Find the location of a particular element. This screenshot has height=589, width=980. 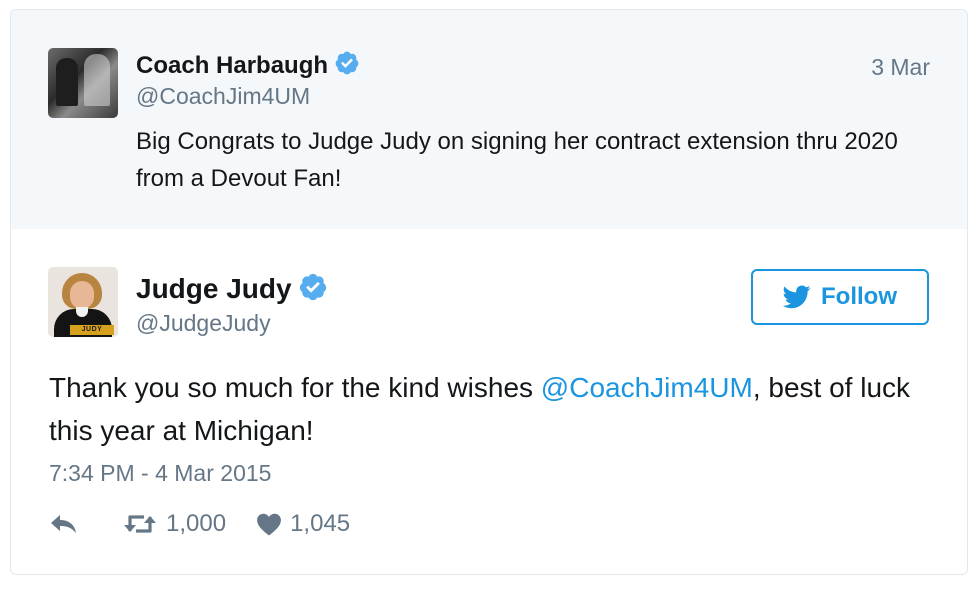

like-count: 1,045 is located at coordinates (320, 523).